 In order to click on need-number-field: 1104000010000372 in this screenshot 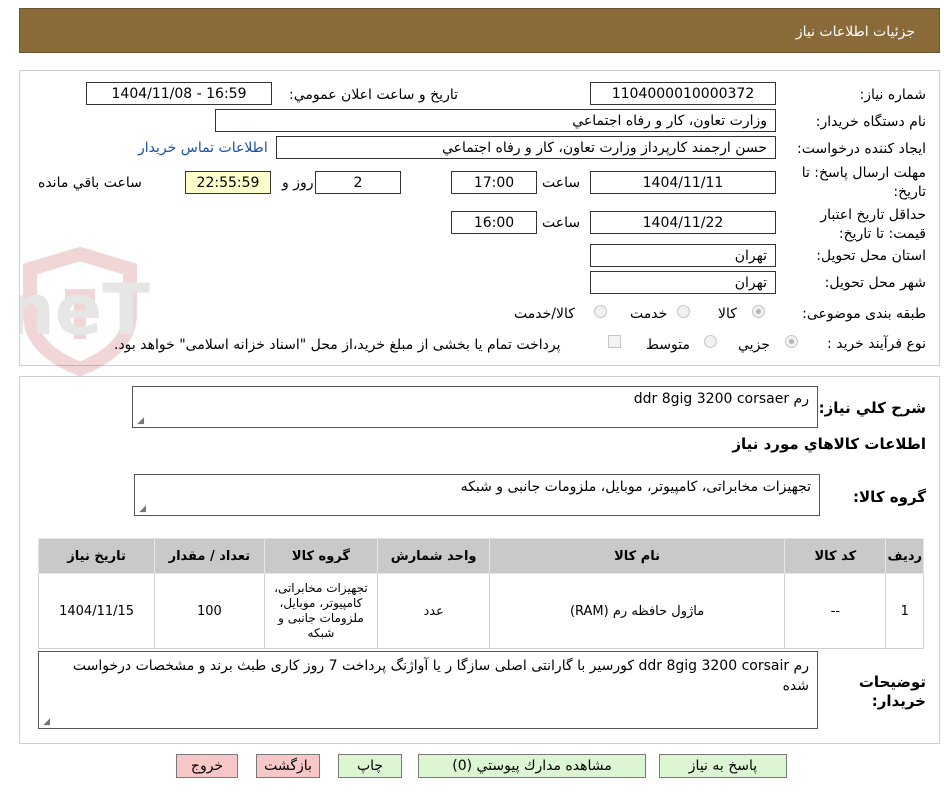, I will do `click(683, 93)`.